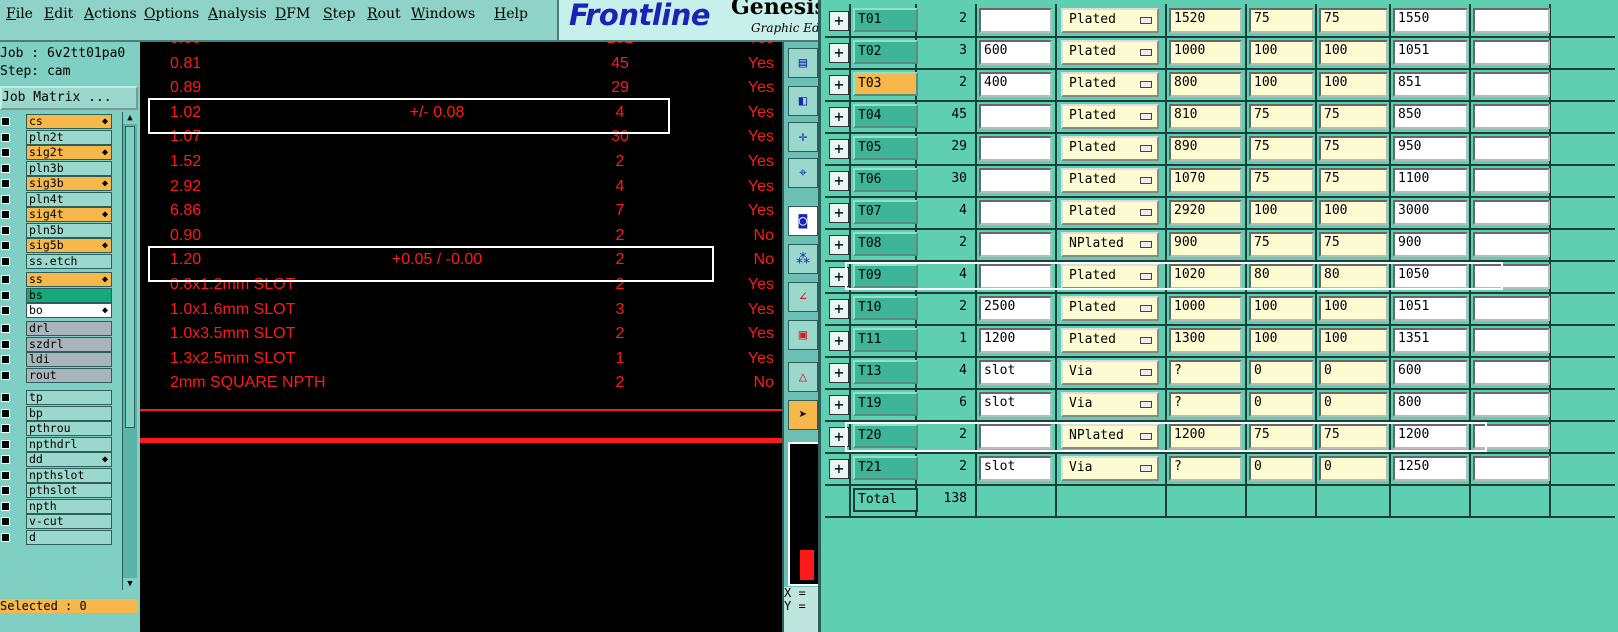 This screenshot has height=632, width=1618. What do you see at coordinates (69, 490) in the screenshot?
I see `layer-name: pthslot` at bounding box center [69, 490].